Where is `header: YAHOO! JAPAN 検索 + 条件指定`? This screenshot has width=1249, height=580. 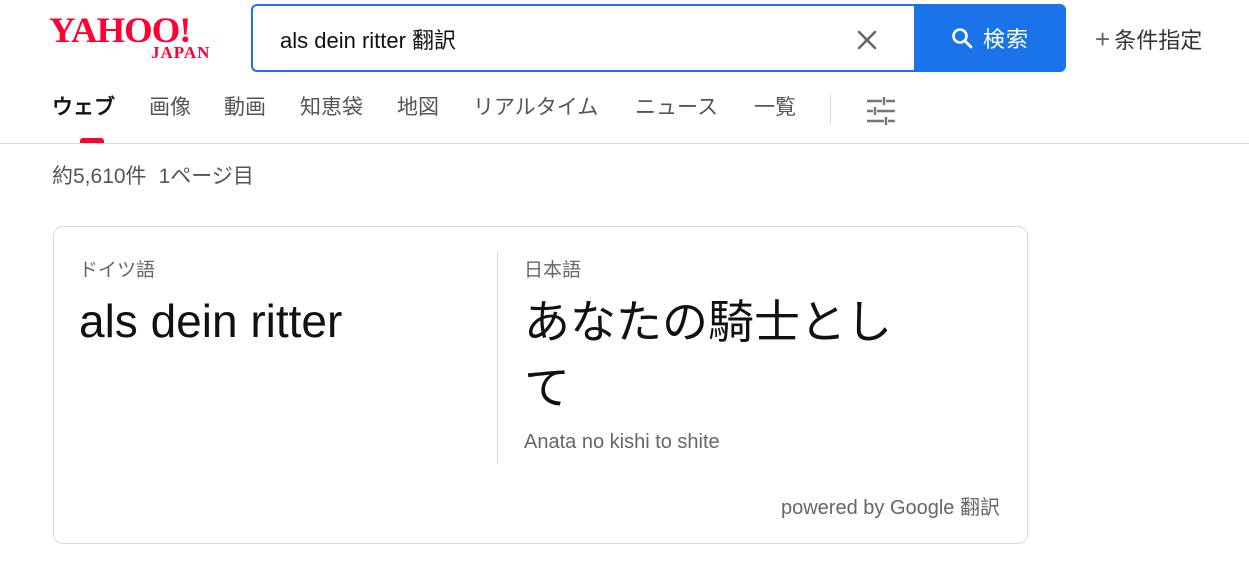
header: YAHOO! JAPAN 検索 + 条件指定 is located at coordinates (624, 40).